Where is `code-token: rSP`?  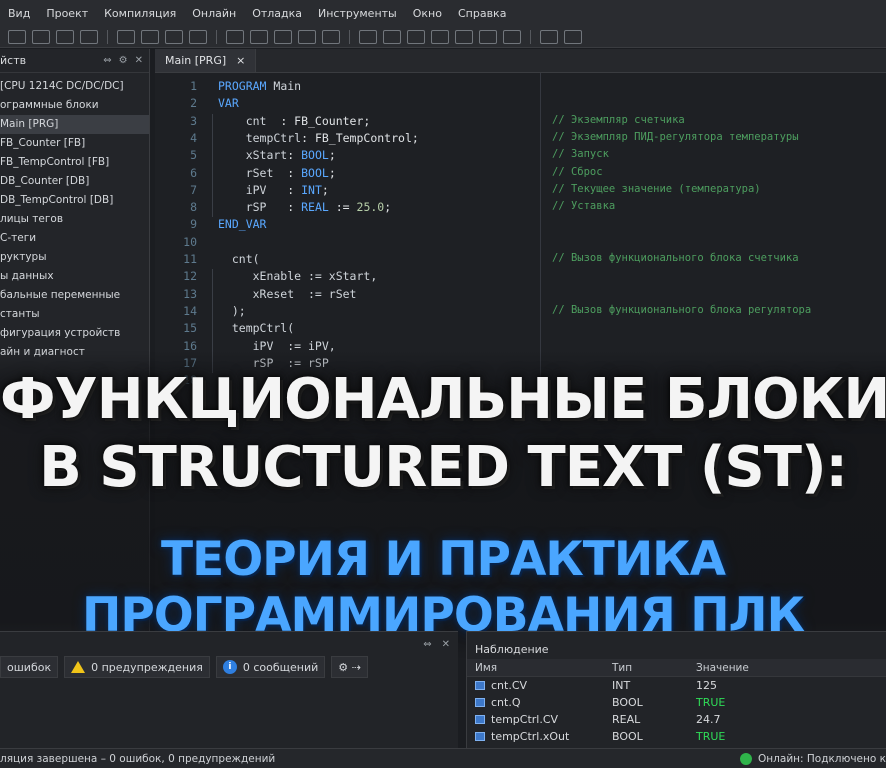
code-token: rSP is located at coordinates (253, 207).